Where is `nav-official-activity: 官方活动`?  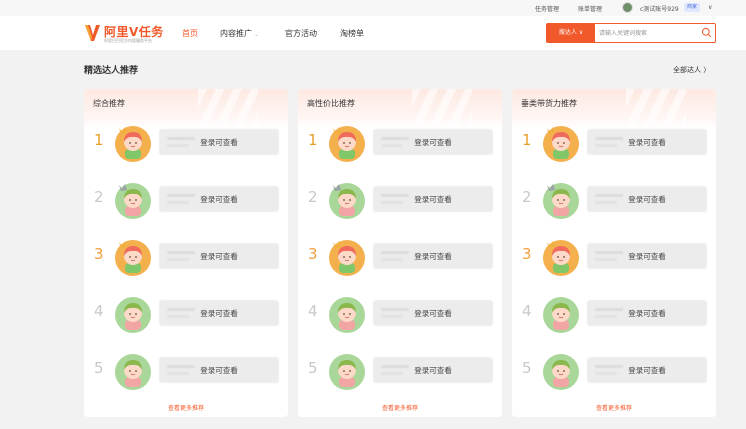
nav-official-activity: 官方活动 is located at coordinates (301, 33).